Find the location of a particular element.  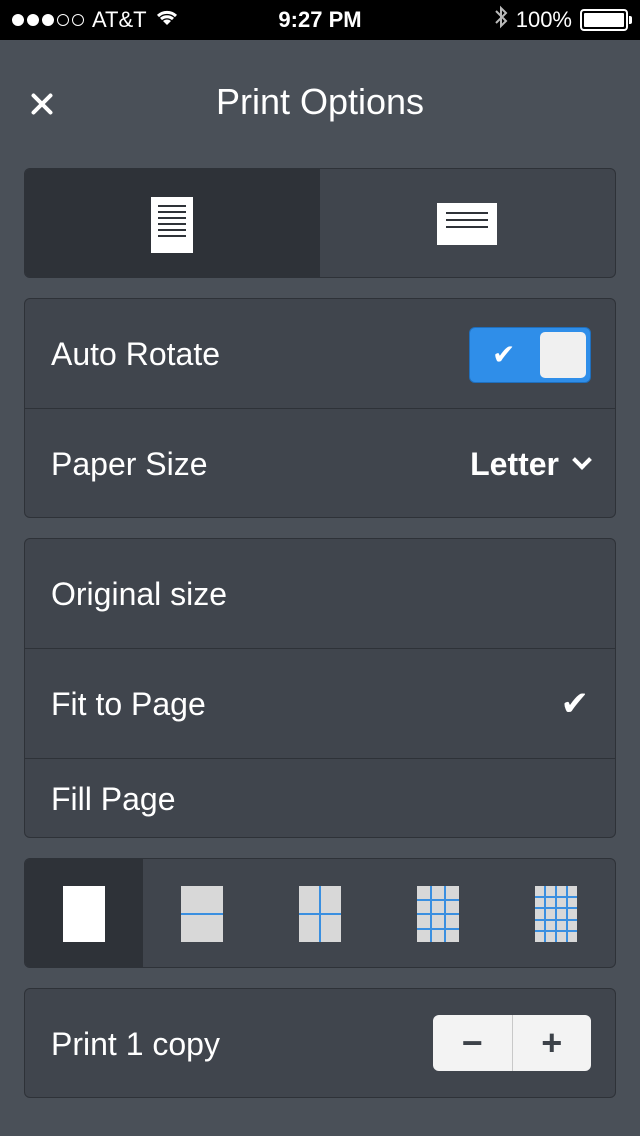

layout-2-up-button is located at coordinates (202, 913).